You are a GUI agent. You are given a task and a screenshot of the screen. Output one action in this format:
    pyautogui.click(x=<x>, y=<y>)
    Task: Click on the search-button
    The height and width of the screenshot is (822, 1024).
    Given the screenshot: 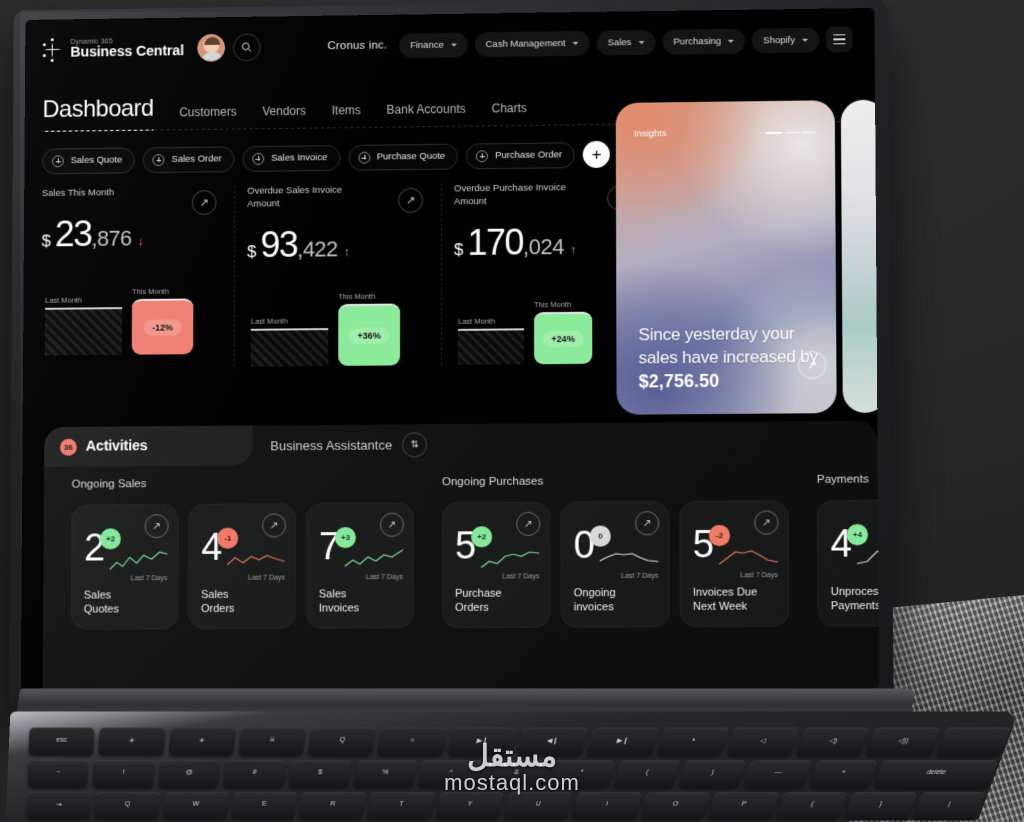 What is the action you would take?
    pyautogui.click(x=247, y=47)
    